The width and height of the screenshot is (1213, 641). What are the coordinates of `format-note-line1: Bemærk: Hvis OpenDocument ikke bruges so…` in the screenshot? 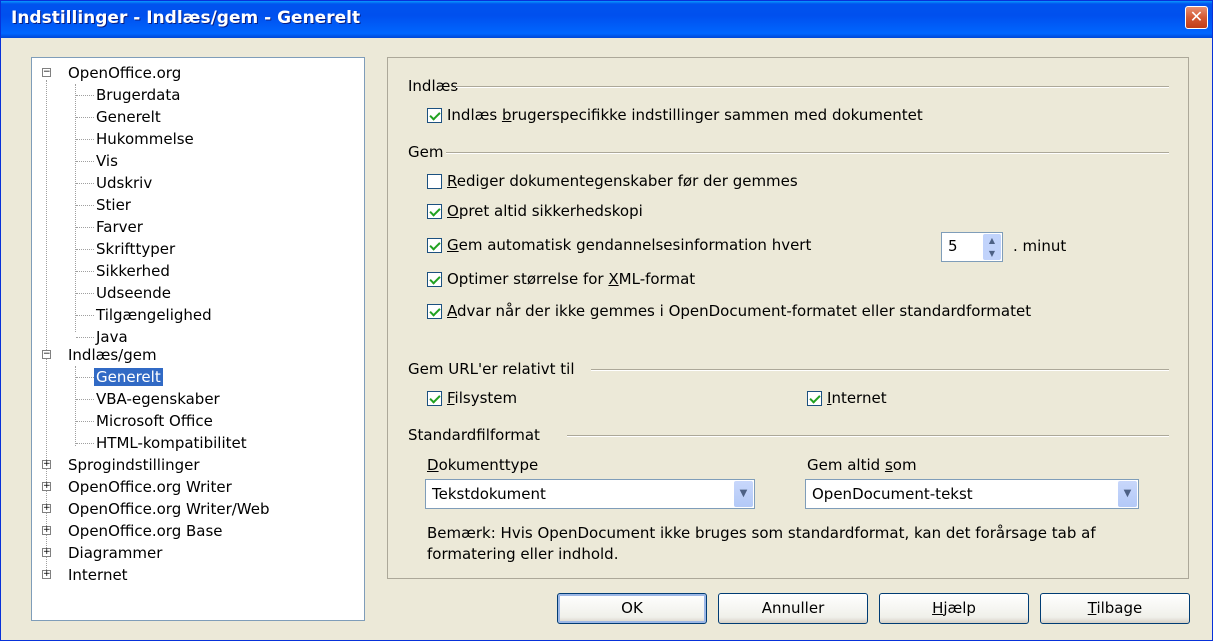 It's located at (761, 533).